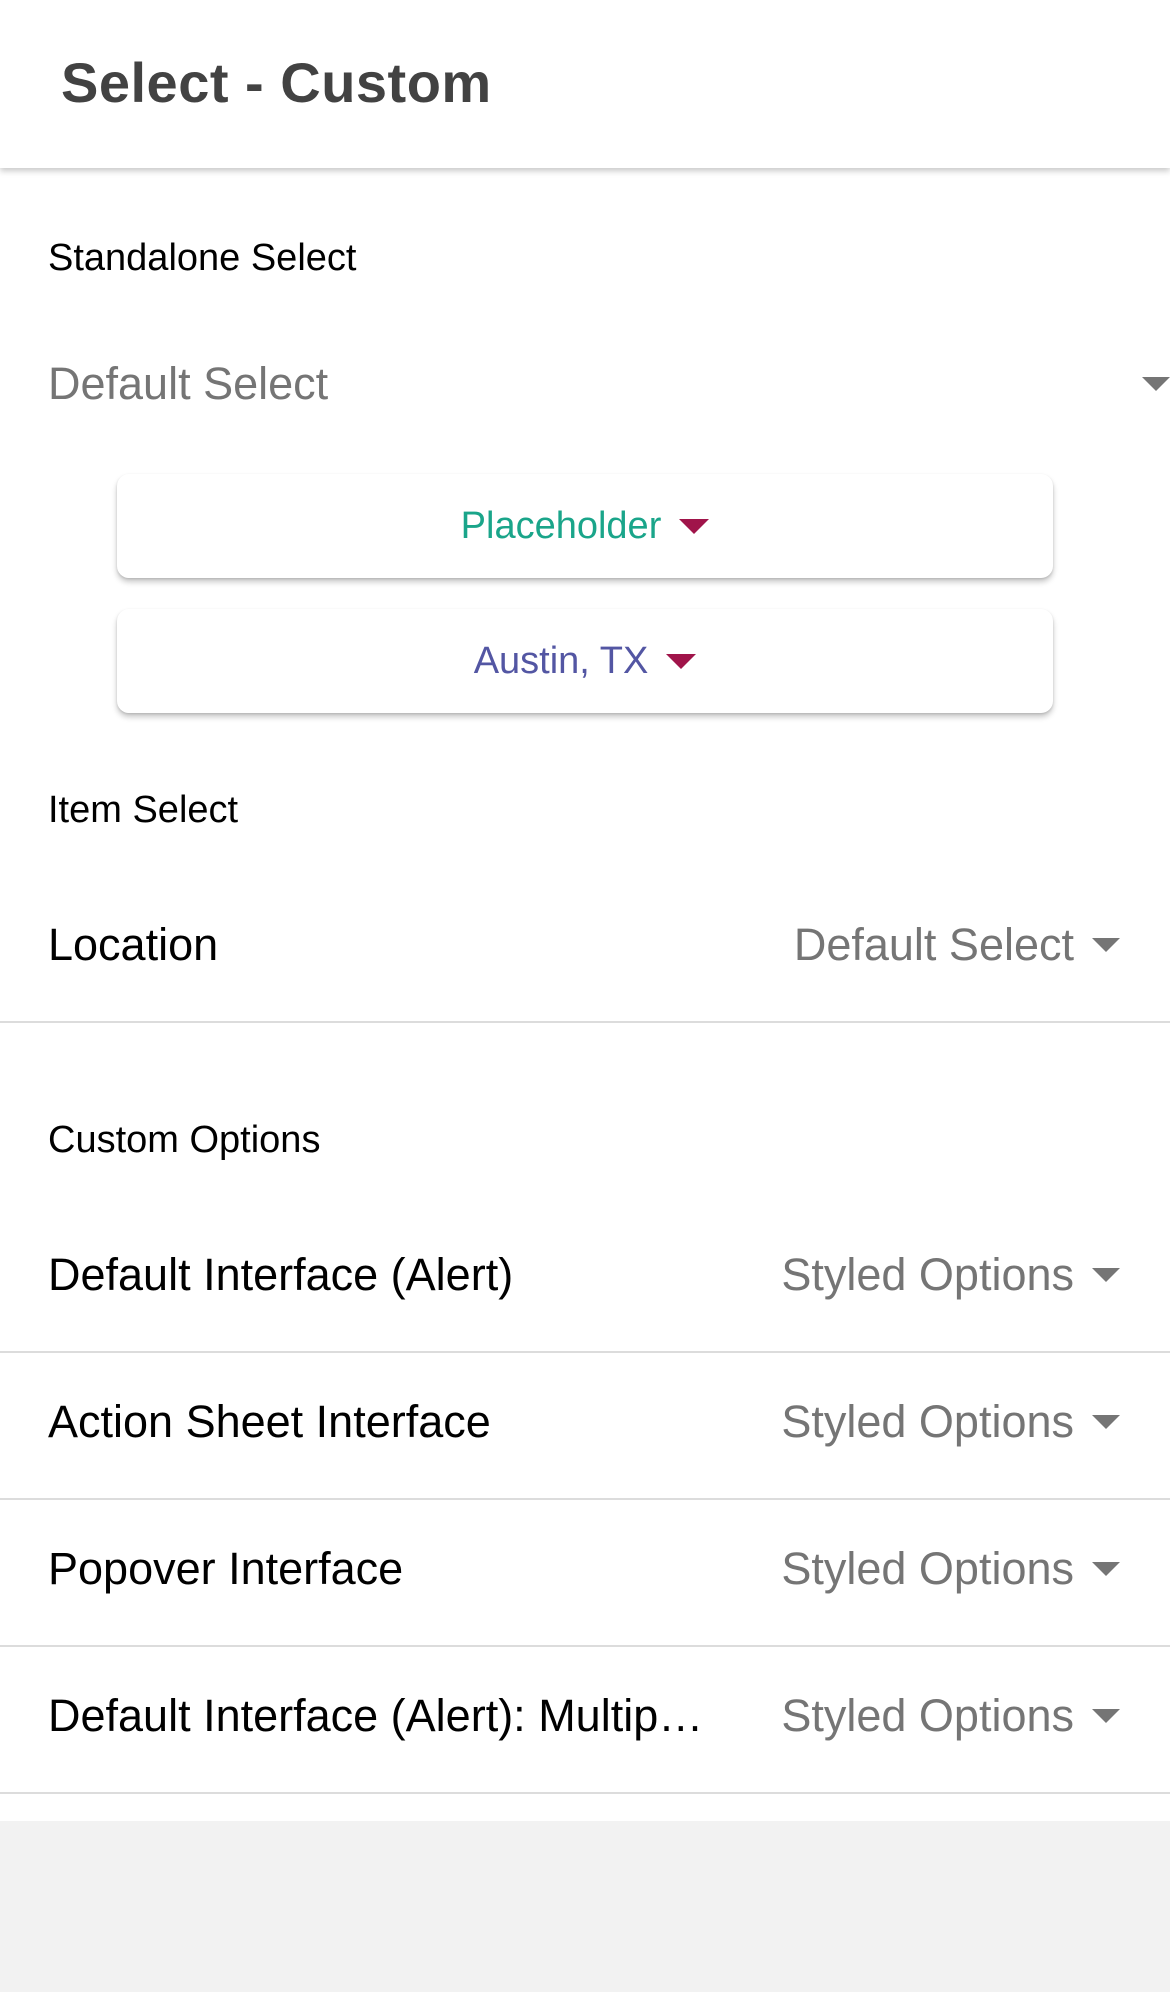 Image resolution: width=1170 pixels, height=1992 pixels. Describe the element at coordinates (276, 82) in the screenshot. I see `page-title: Select - Custom` at that location.